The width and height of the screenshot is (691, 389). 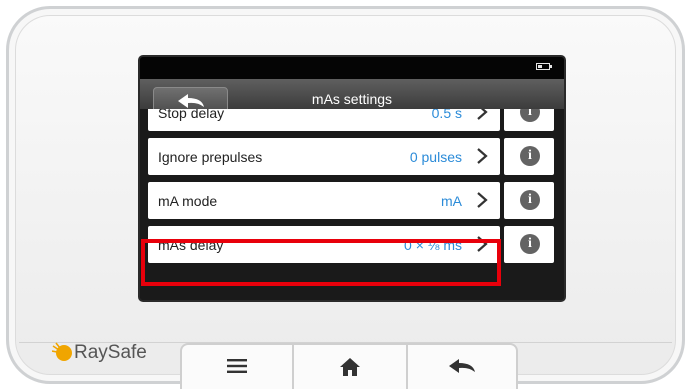 I want to click on list-item-mas-delay: mAs delay 0 × ⅛ ms, so click(x=324, y=244).